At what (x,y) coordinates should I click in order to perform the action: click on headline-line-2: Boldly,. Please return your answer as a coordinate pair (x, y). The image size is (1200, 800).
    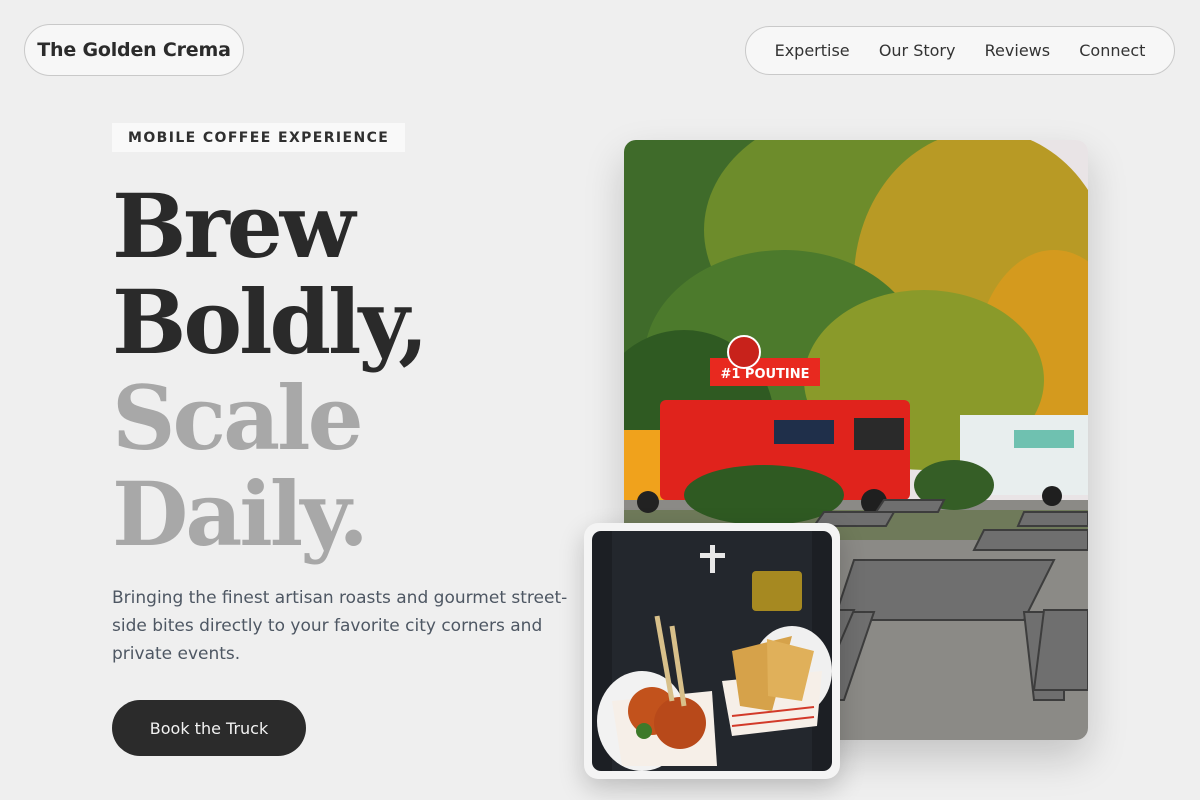
    Looking at the image, I should click on (270, 322).